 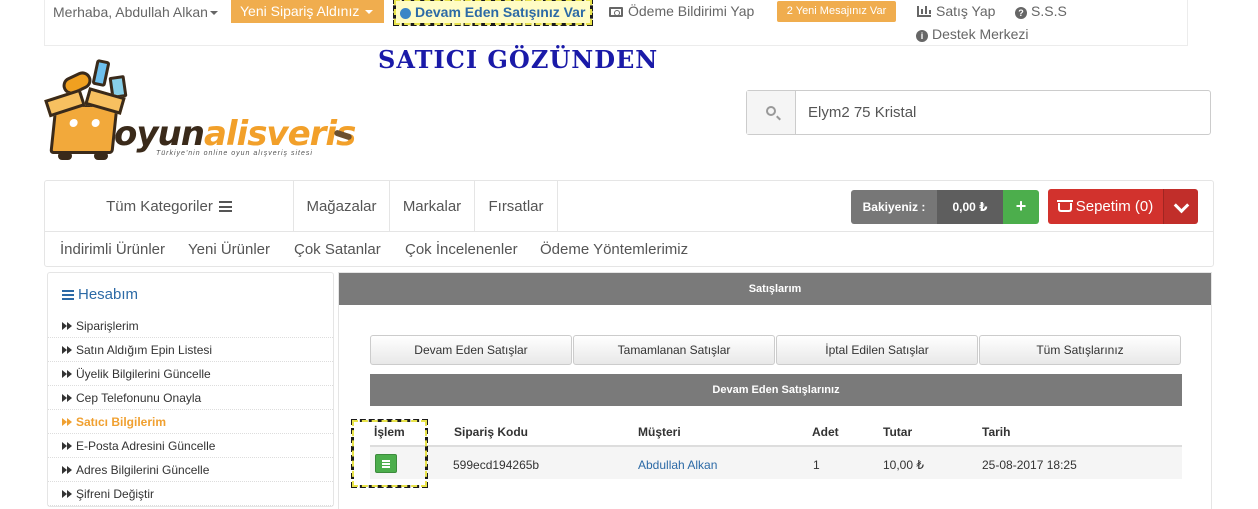 I want to click on balance-amount: 0,00 ₺, so click(x=970, y=207).